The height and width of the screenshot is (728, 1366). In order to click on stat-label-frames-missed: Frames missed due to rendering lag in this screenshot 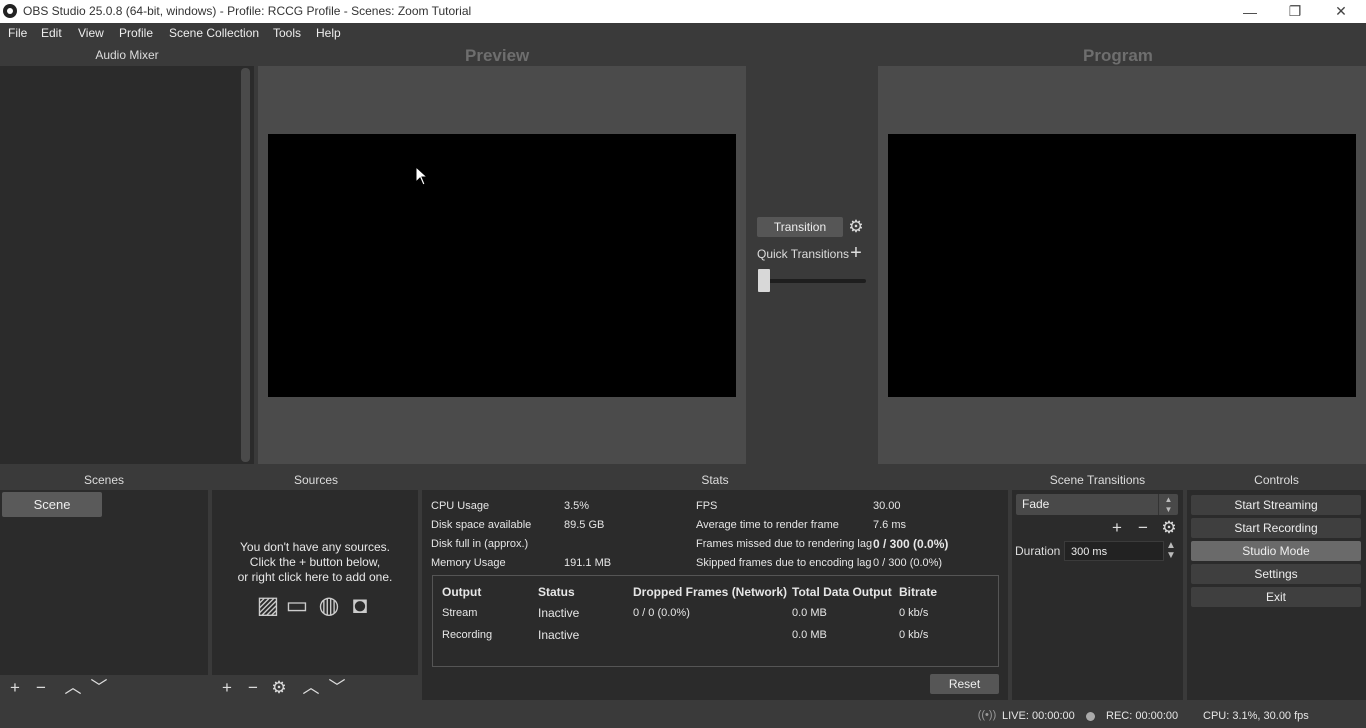, I will do `click(784, 544)`.